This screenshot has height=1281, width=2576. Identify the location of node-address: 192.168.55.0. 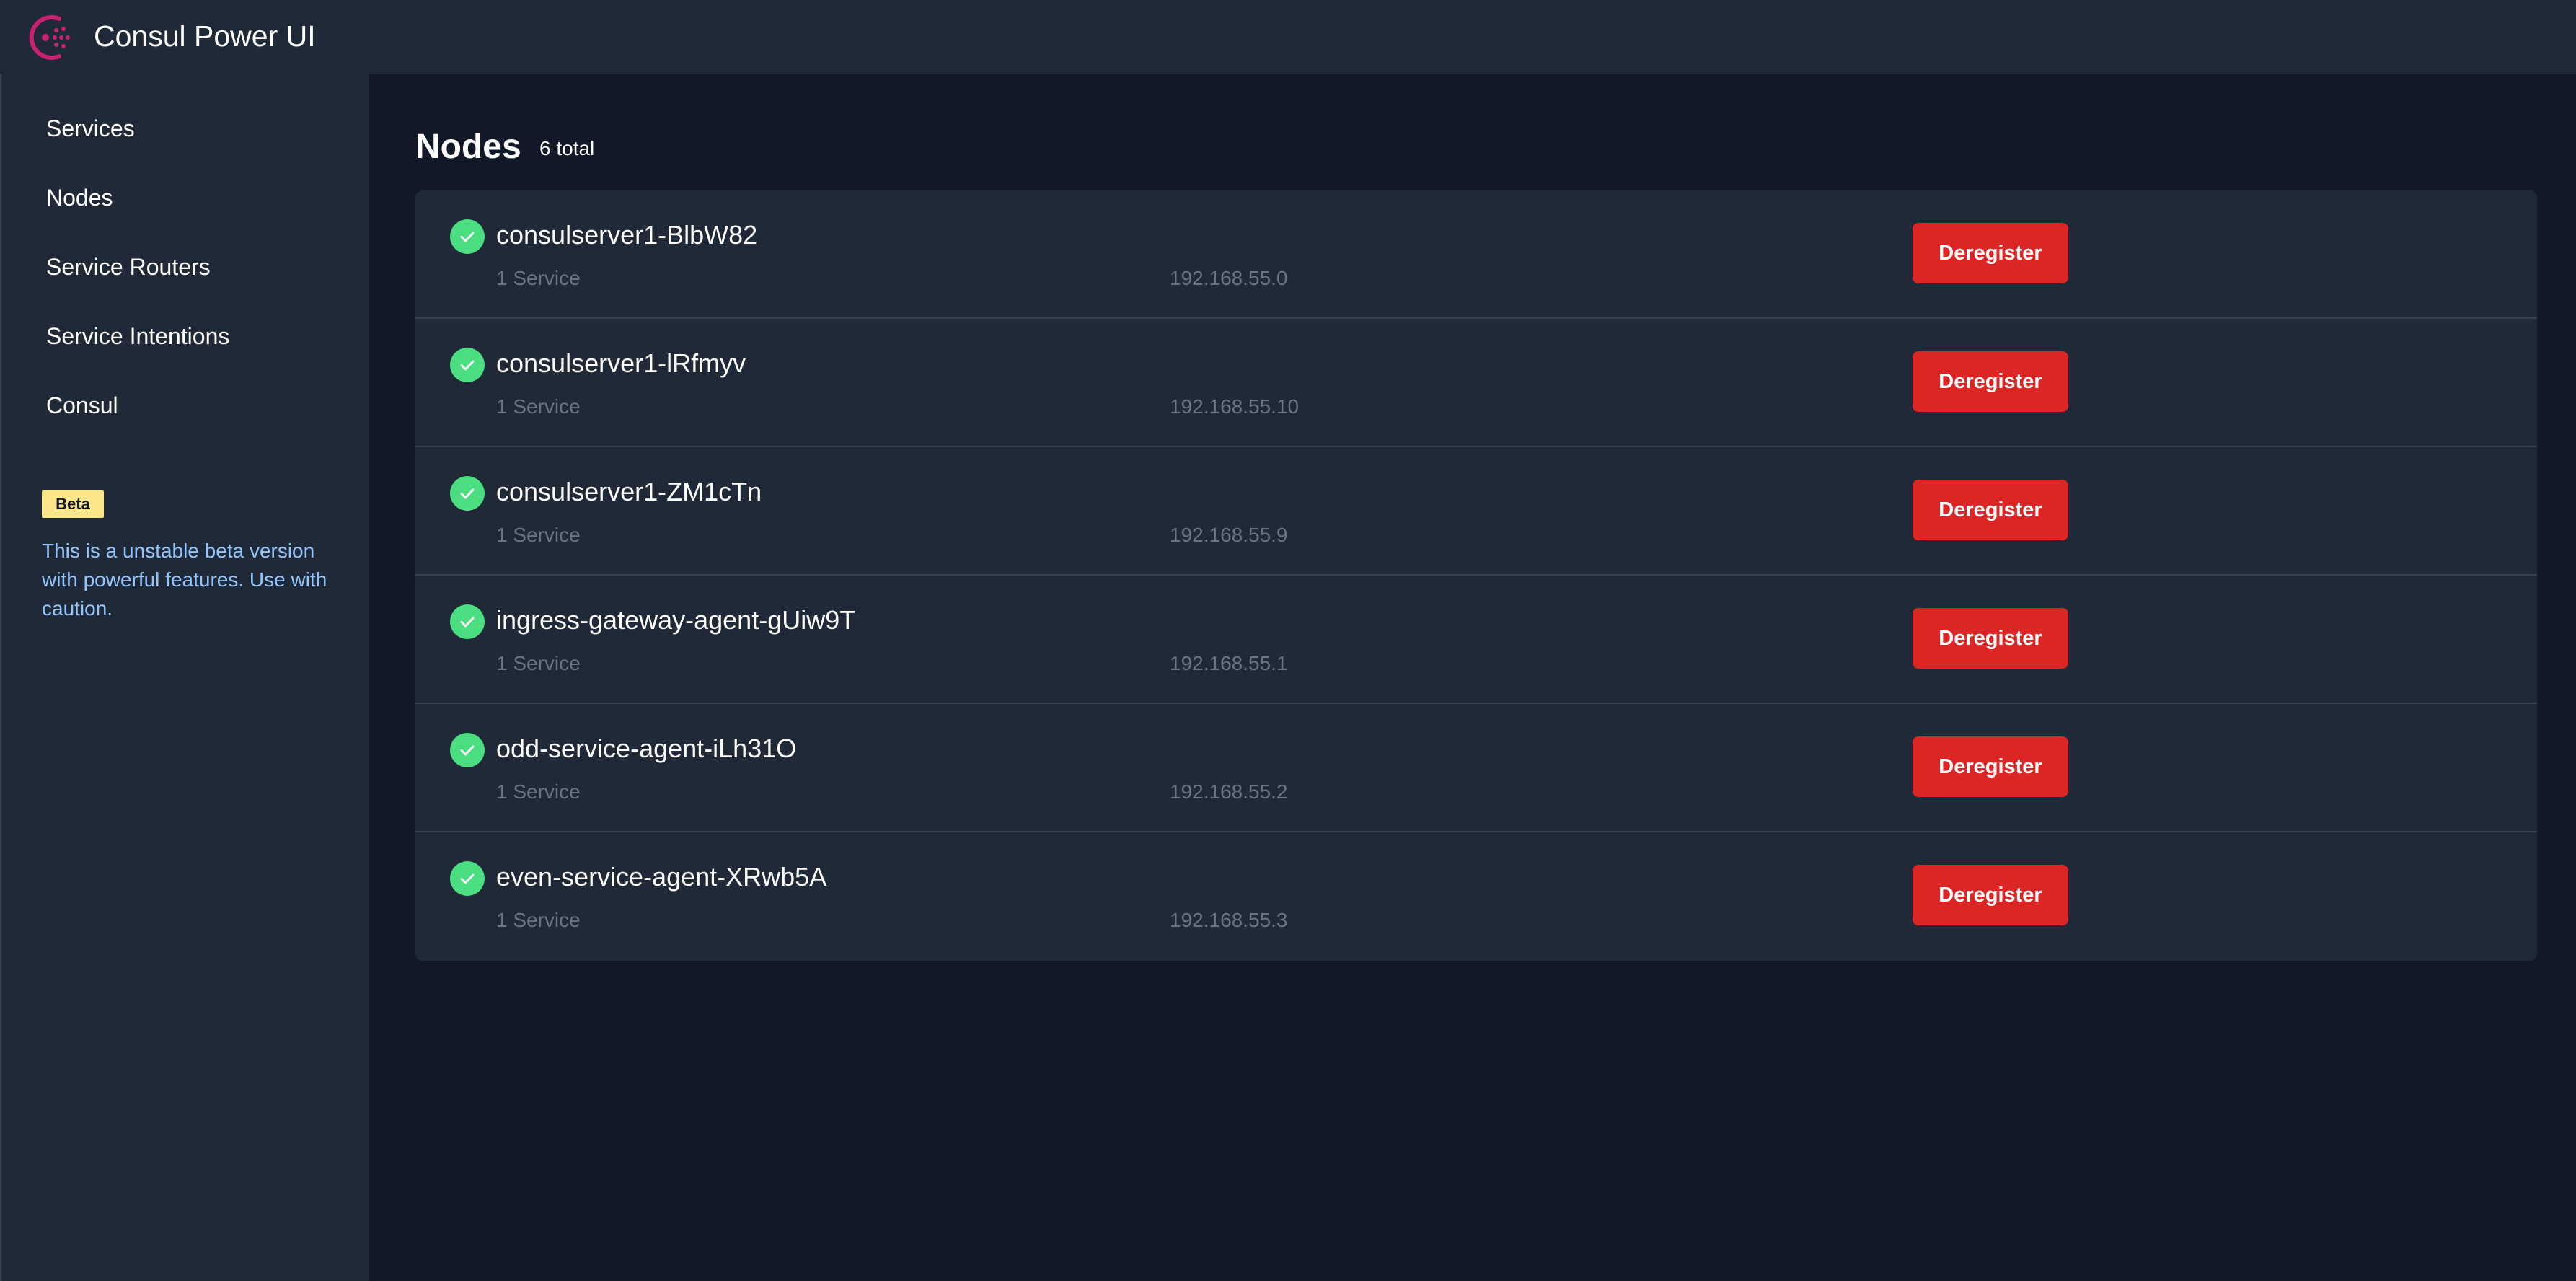
(1229, 278).